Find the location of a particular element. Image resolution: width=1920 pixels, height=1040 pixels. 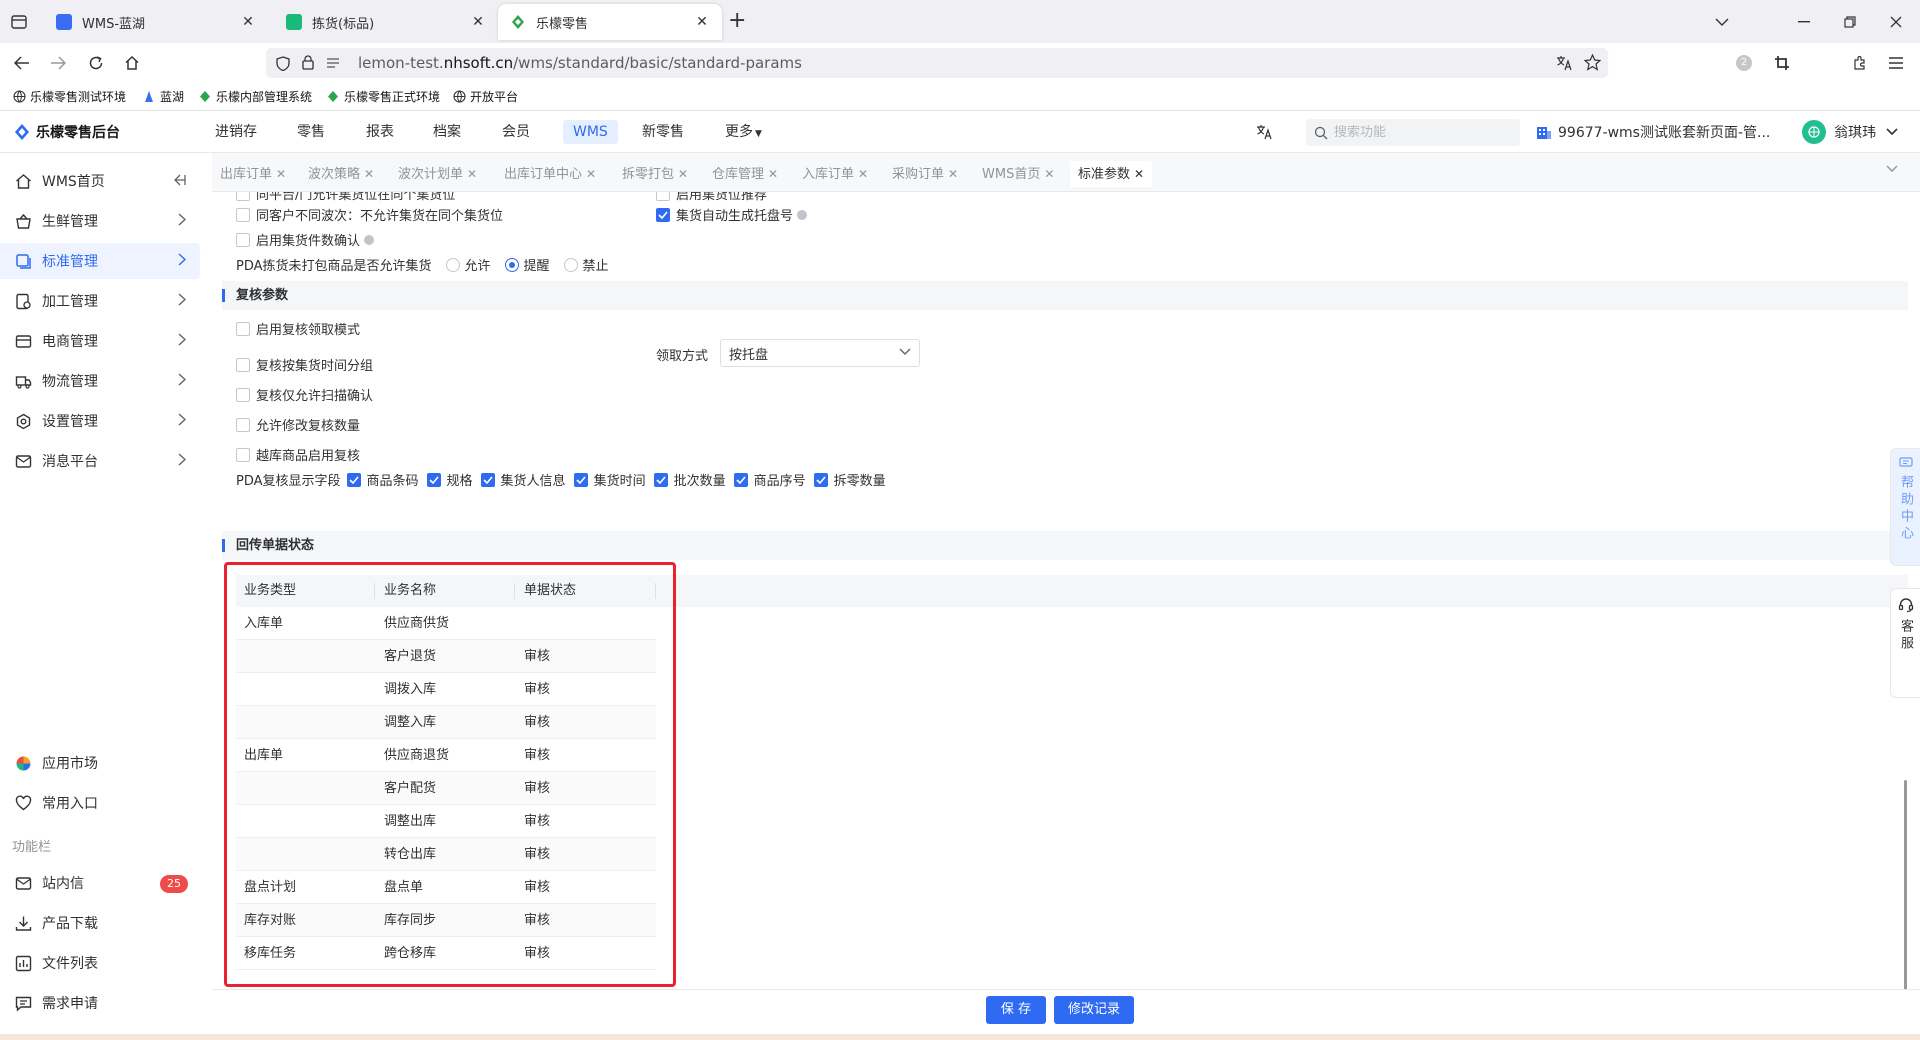

field-label: 集货时间 is located at coordinates (620, 479).